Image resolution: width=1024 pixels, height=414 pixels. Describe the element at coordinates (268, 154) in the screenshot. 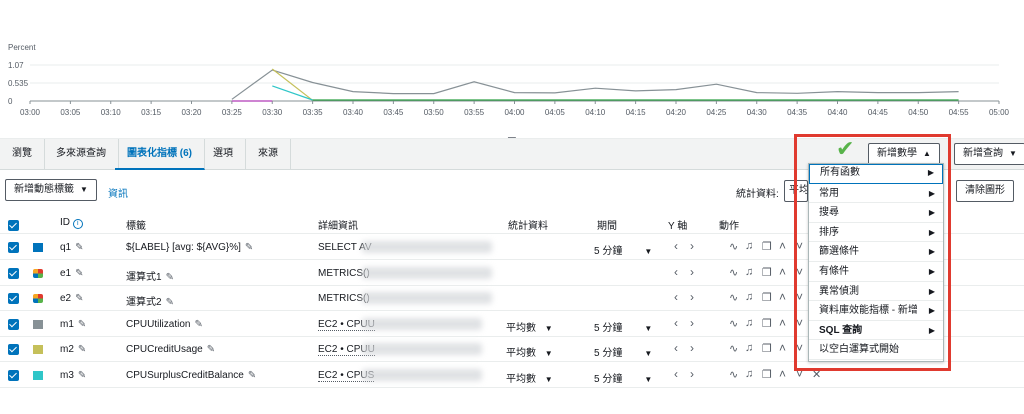

I see `tab-source: 來源` at that location.